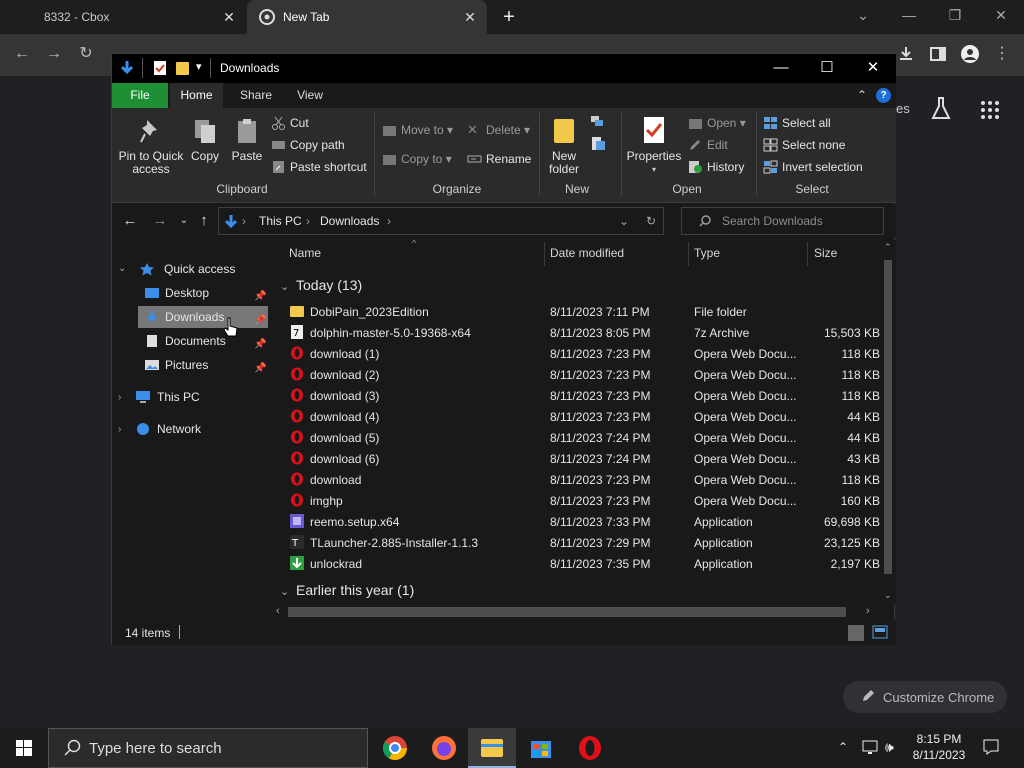 The image size is (1024, 768). I want to click on browser-tab-cbox: 8332 - Cbox ✕, so click(123, 17).